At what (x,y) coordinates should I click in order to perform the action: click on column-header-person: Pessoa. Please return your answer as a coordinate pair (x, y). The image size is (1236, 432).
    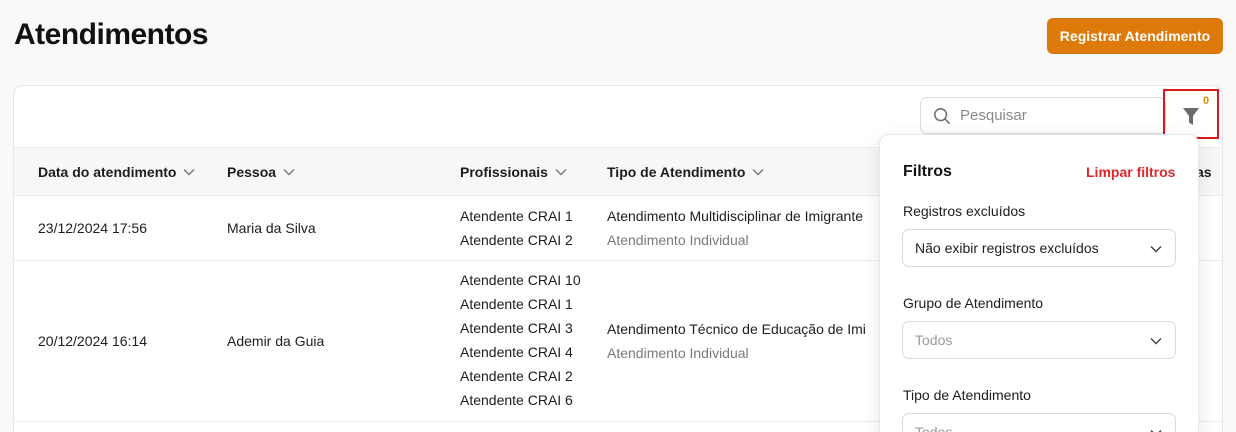
    Looking at the image, I should click on (261, 172).